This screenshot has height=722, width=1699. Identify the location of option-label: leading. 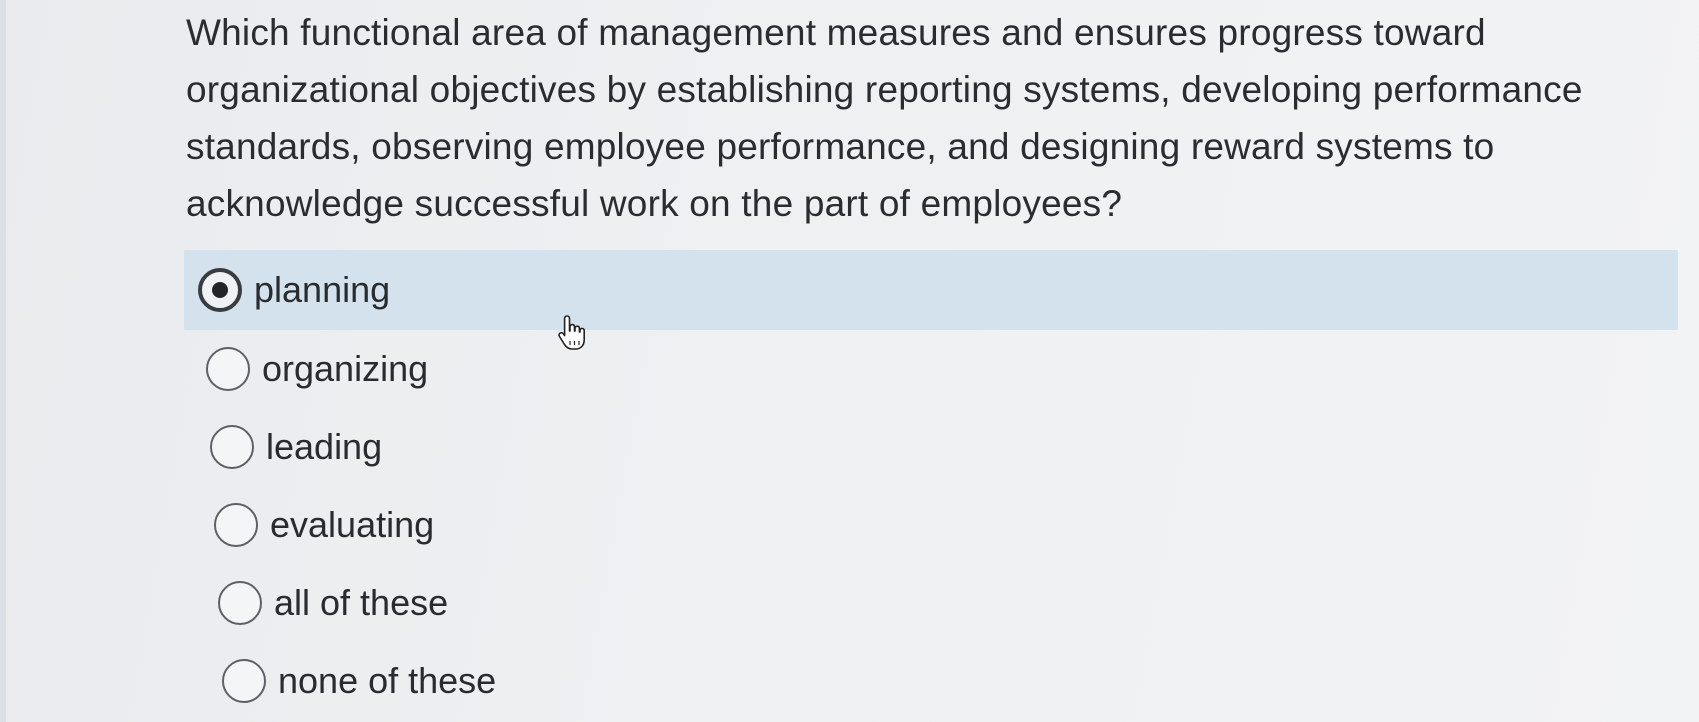
(324, 446).